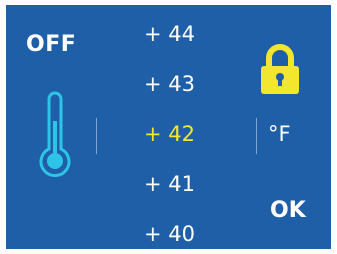  I want to click on unit-label: °F, so click(279, 134).